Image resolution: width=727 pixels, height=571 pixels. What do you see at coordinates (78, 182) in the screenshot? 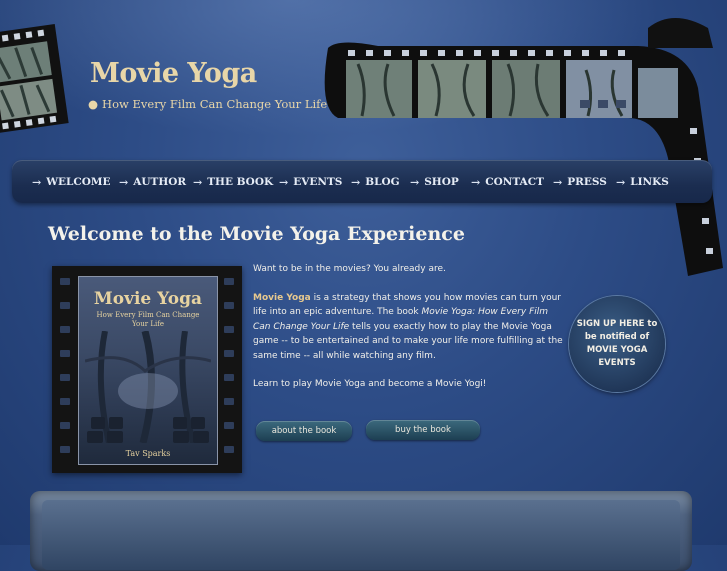
I see `nav-item-label: WELCOME` at bounding box center [78, 182].